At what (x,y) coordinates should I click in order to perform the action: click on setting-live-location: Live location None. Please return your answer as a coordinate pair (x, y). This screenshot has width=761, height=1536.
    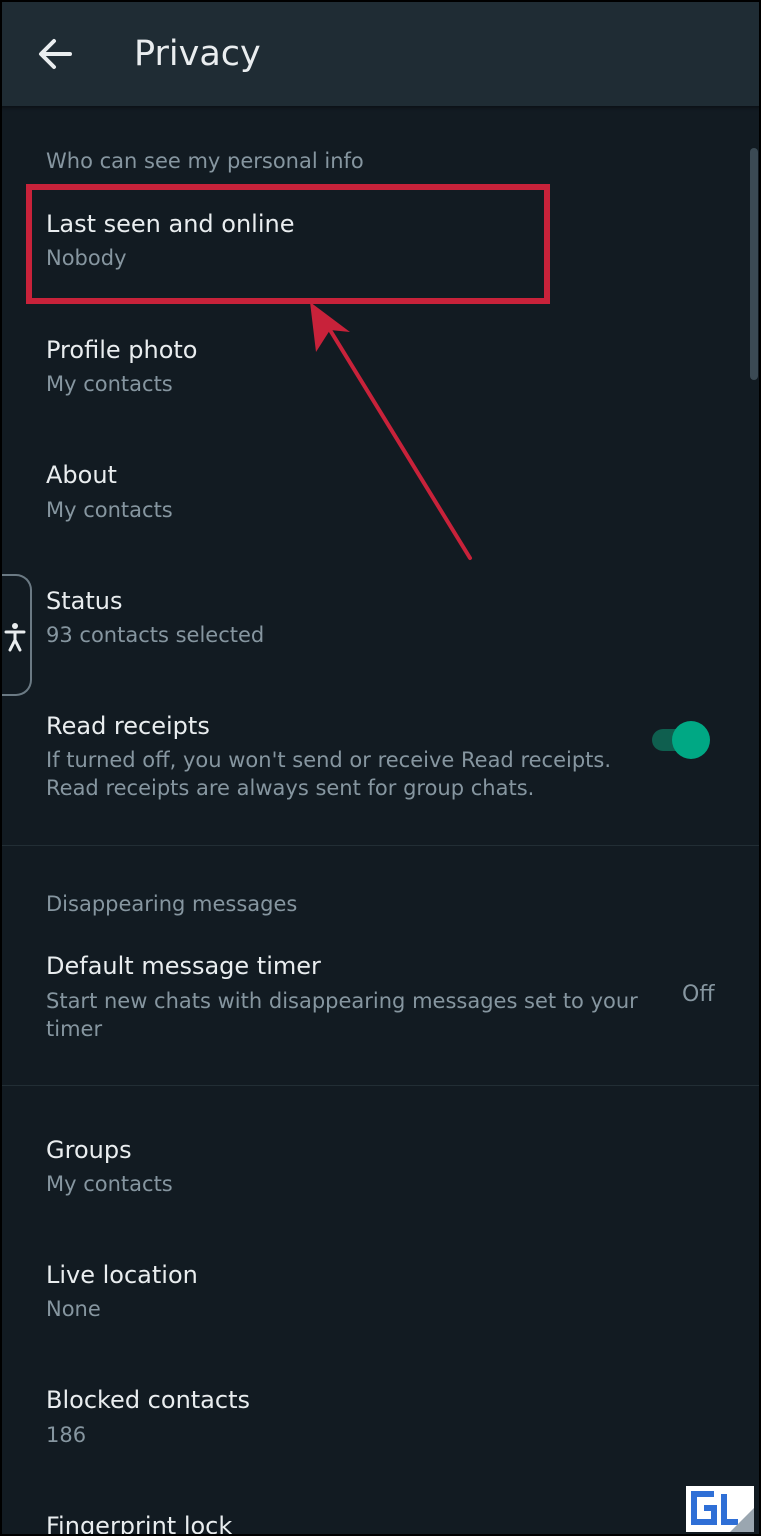
    Looking at the image, I should click on (370, 1299).